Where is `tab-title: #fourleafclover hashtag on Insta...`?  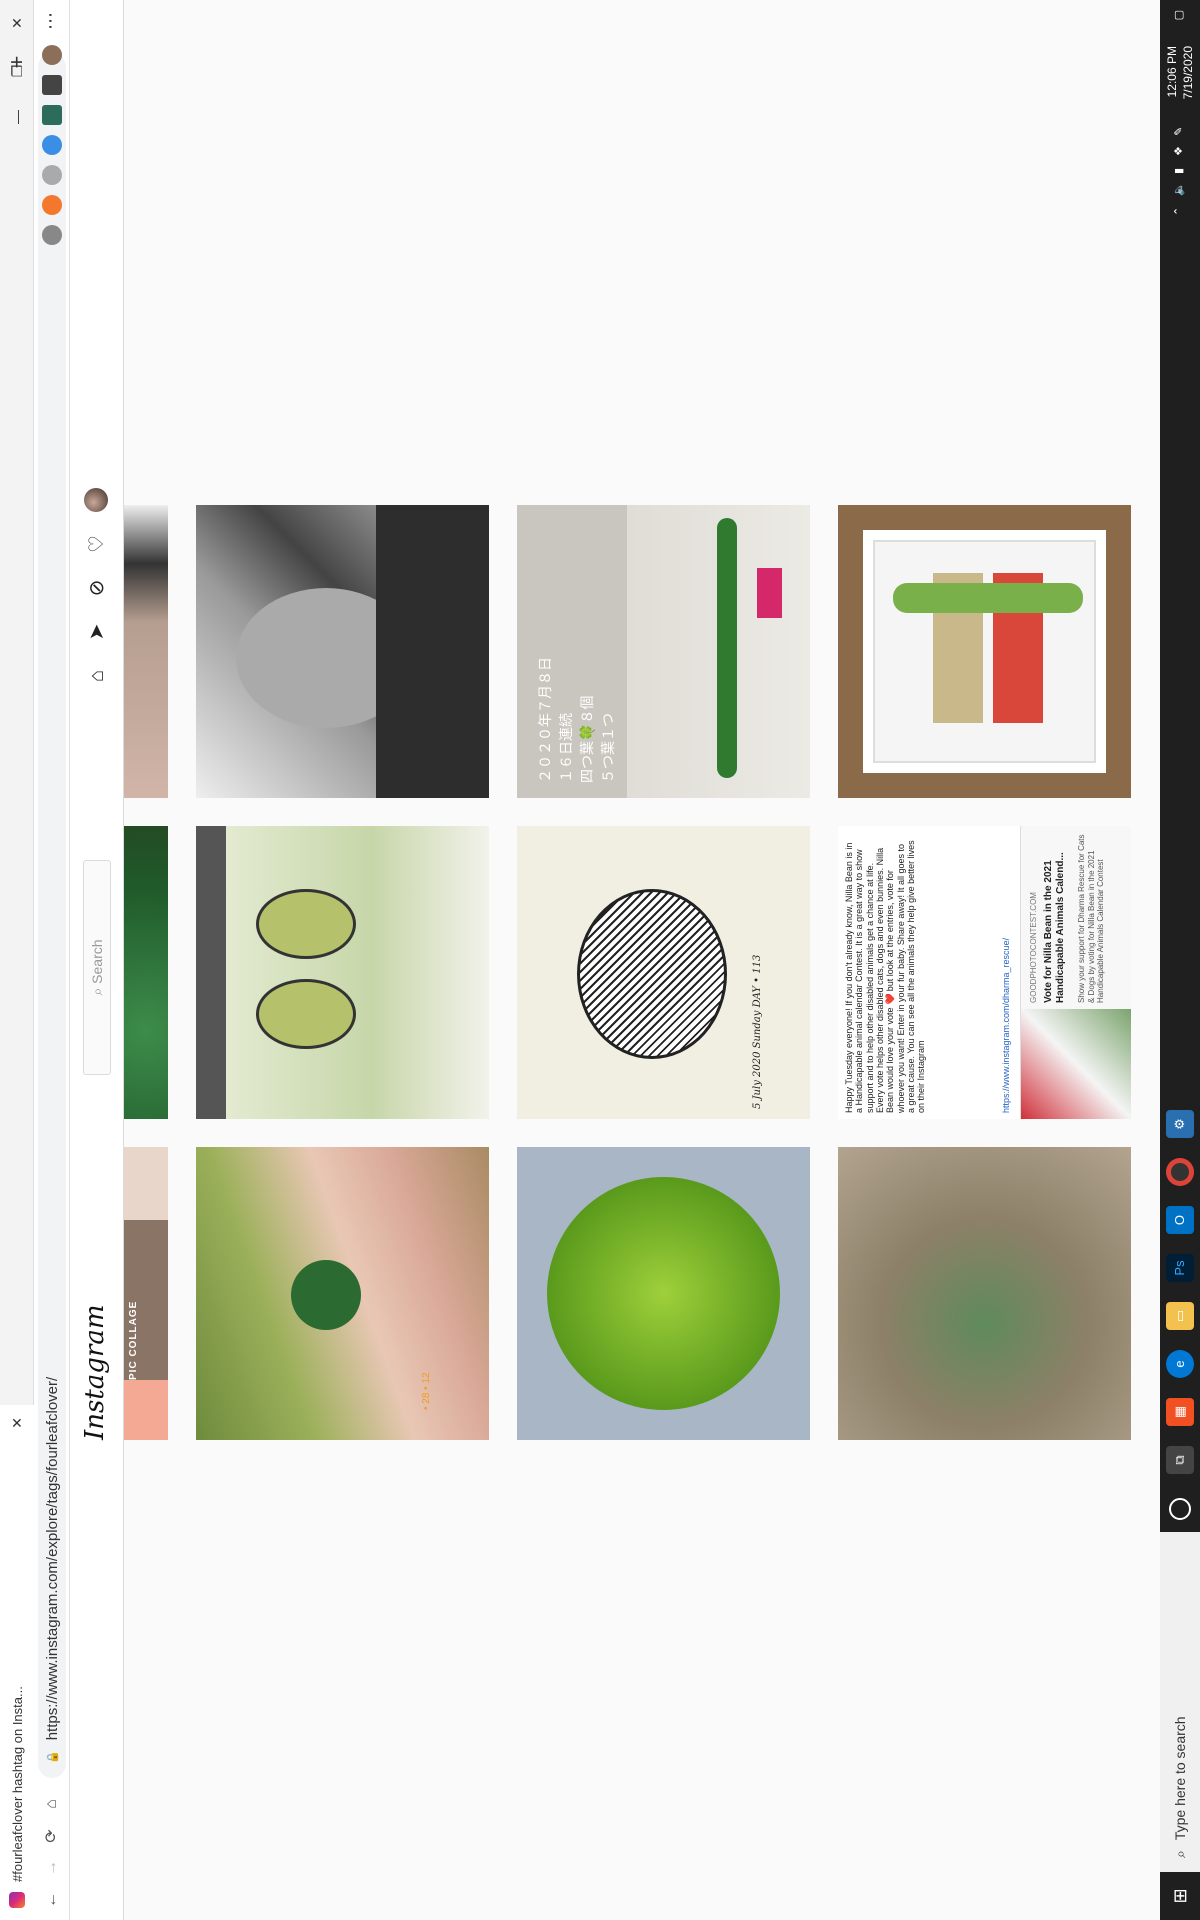
tab-title: #fourleafclover hashtag on Insta... is located at coordinates (17, 1784).